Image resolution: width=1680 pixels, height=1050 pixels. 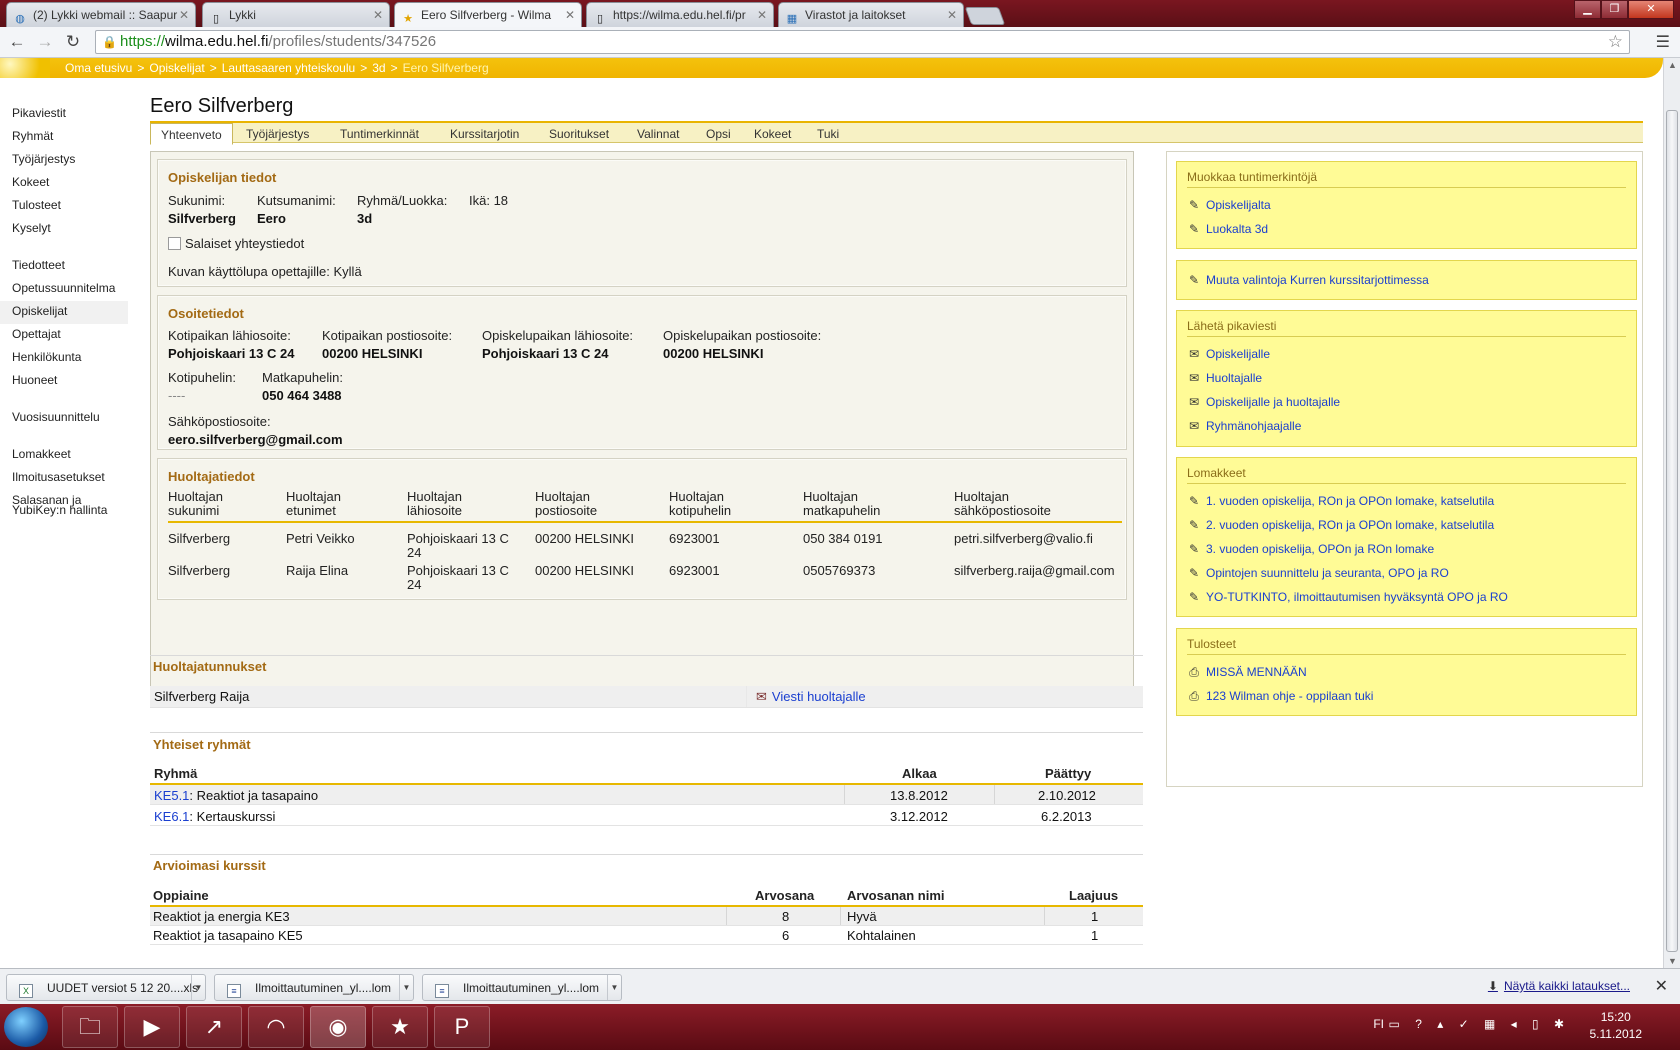 What do you see at coordinates (1234, 378) in the screenshot?
I see `link-label: Huoltajalle` at bounding box center [1234, 378].